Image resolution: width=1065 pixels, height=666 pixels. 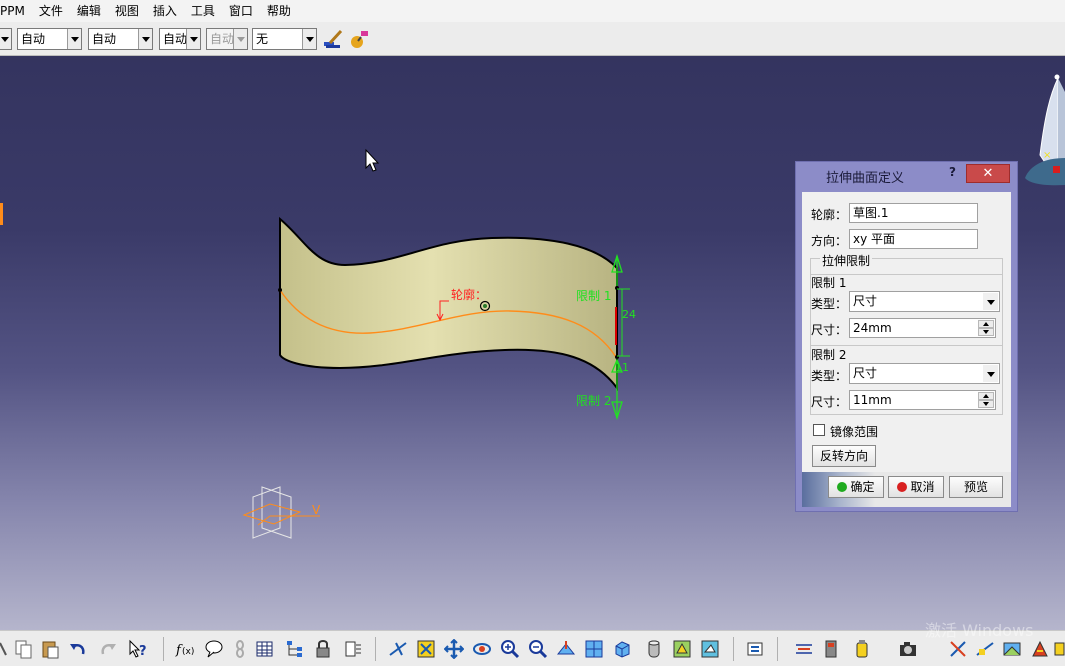 I want to click on cancel-icon, so click(x=902, y=487).